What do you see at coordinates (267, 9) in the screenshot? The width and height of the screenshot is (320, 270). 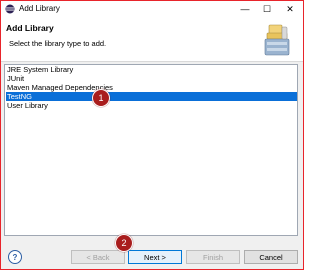 I see `maximize-button: ☐` at bounding box center [267, 9].